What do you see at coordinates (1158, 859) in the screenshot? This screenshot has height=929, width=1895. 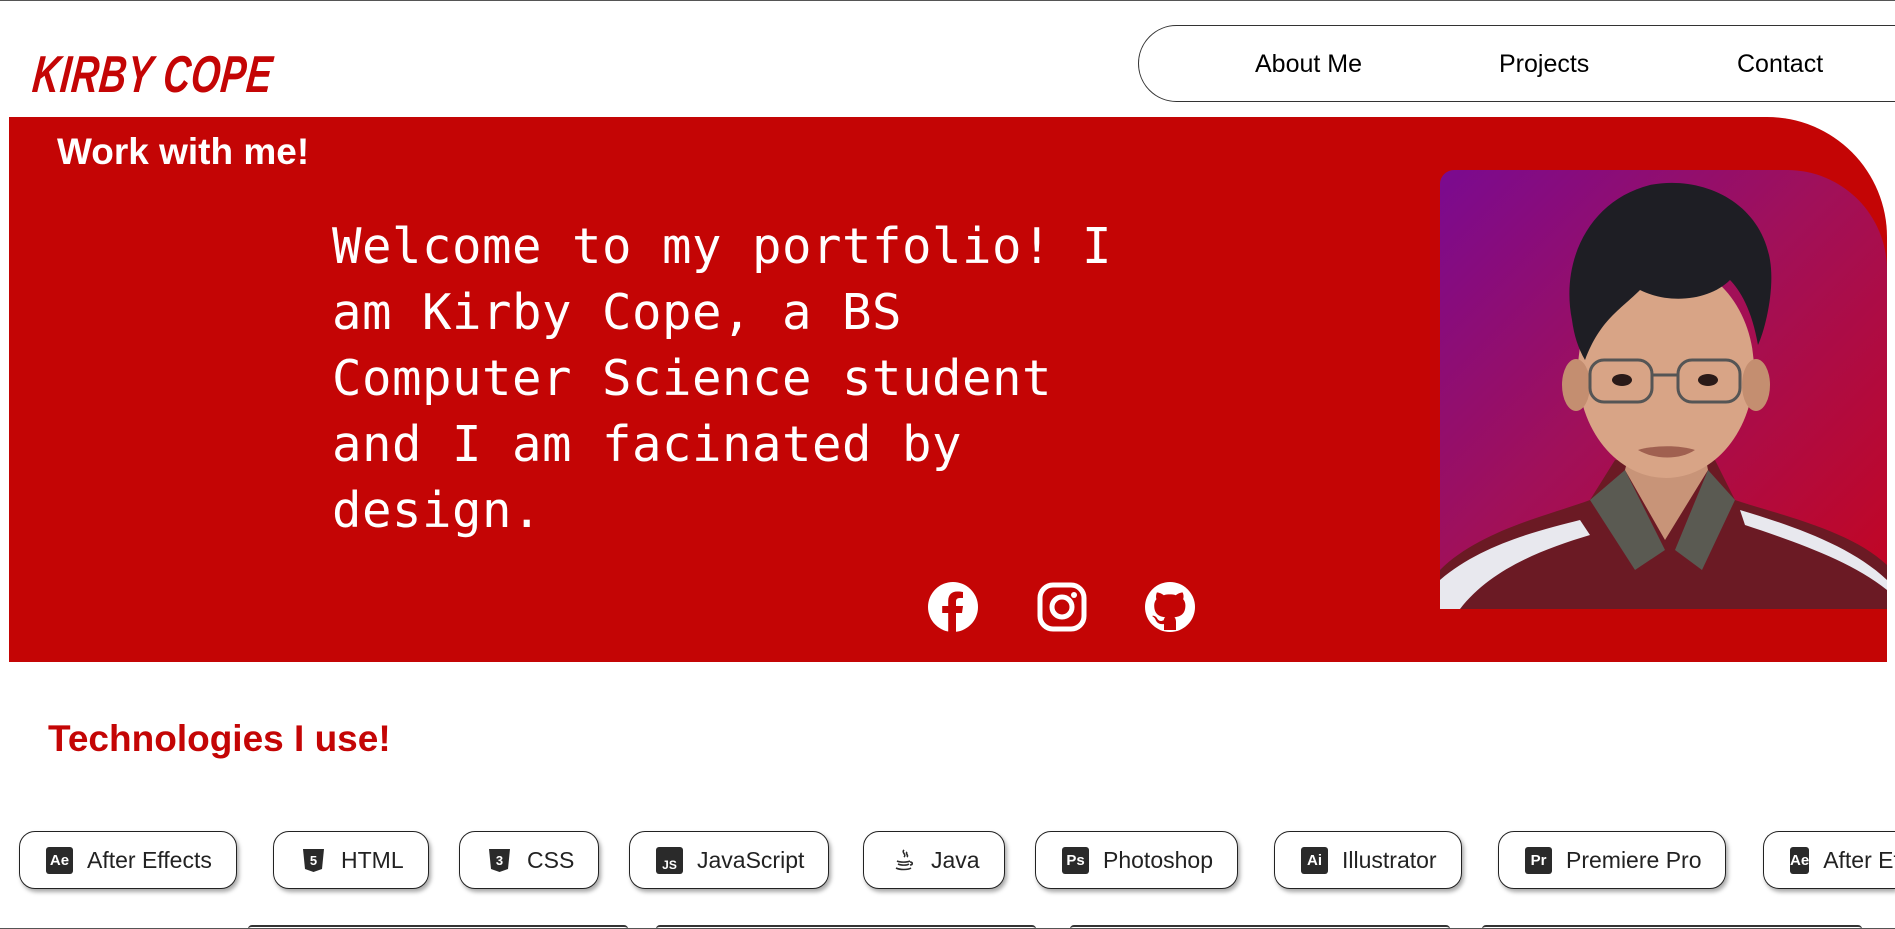 I see `chip-label: Photoshop` at bounding box center [1158, 859].